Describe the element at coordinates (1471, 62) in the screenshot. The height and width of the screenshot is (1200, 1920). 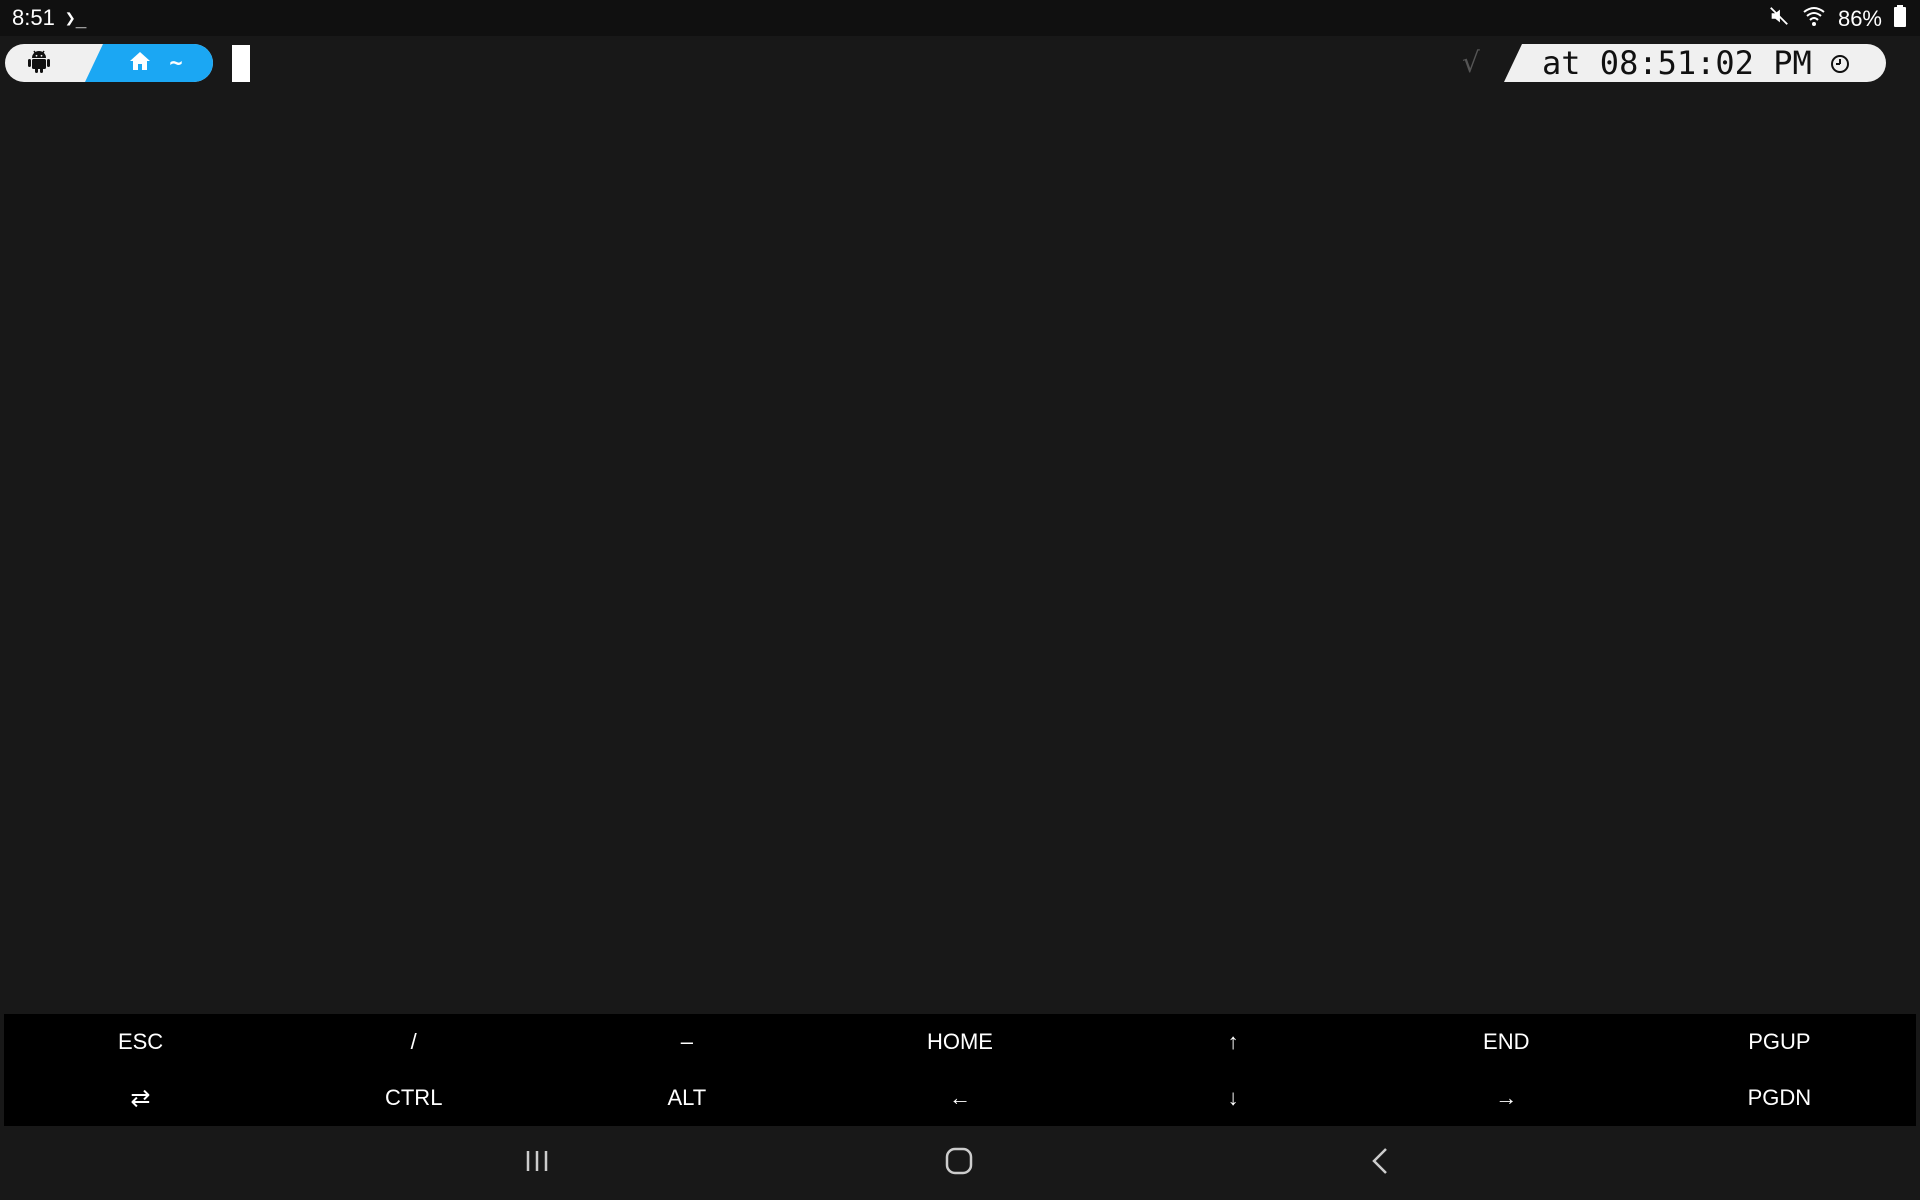
I see `status-check-glyph: √` at that location.